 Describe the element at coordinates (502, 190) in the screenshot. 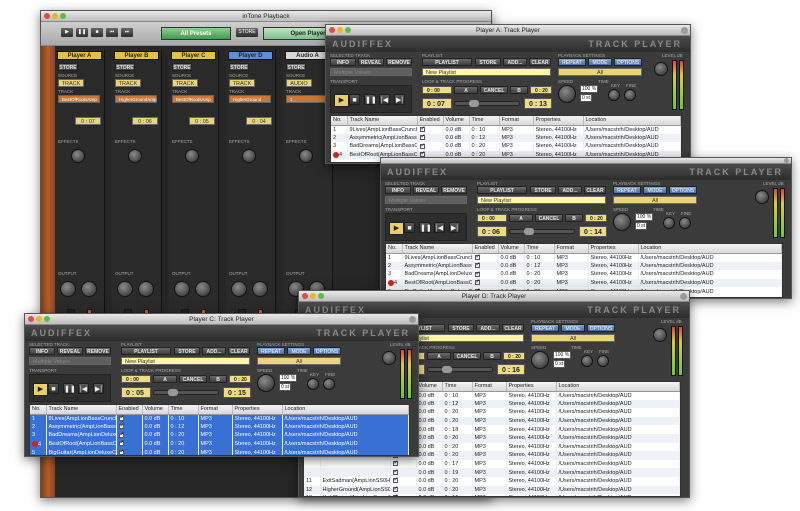

I see `playlist-button: PLAYLIST` at that location.